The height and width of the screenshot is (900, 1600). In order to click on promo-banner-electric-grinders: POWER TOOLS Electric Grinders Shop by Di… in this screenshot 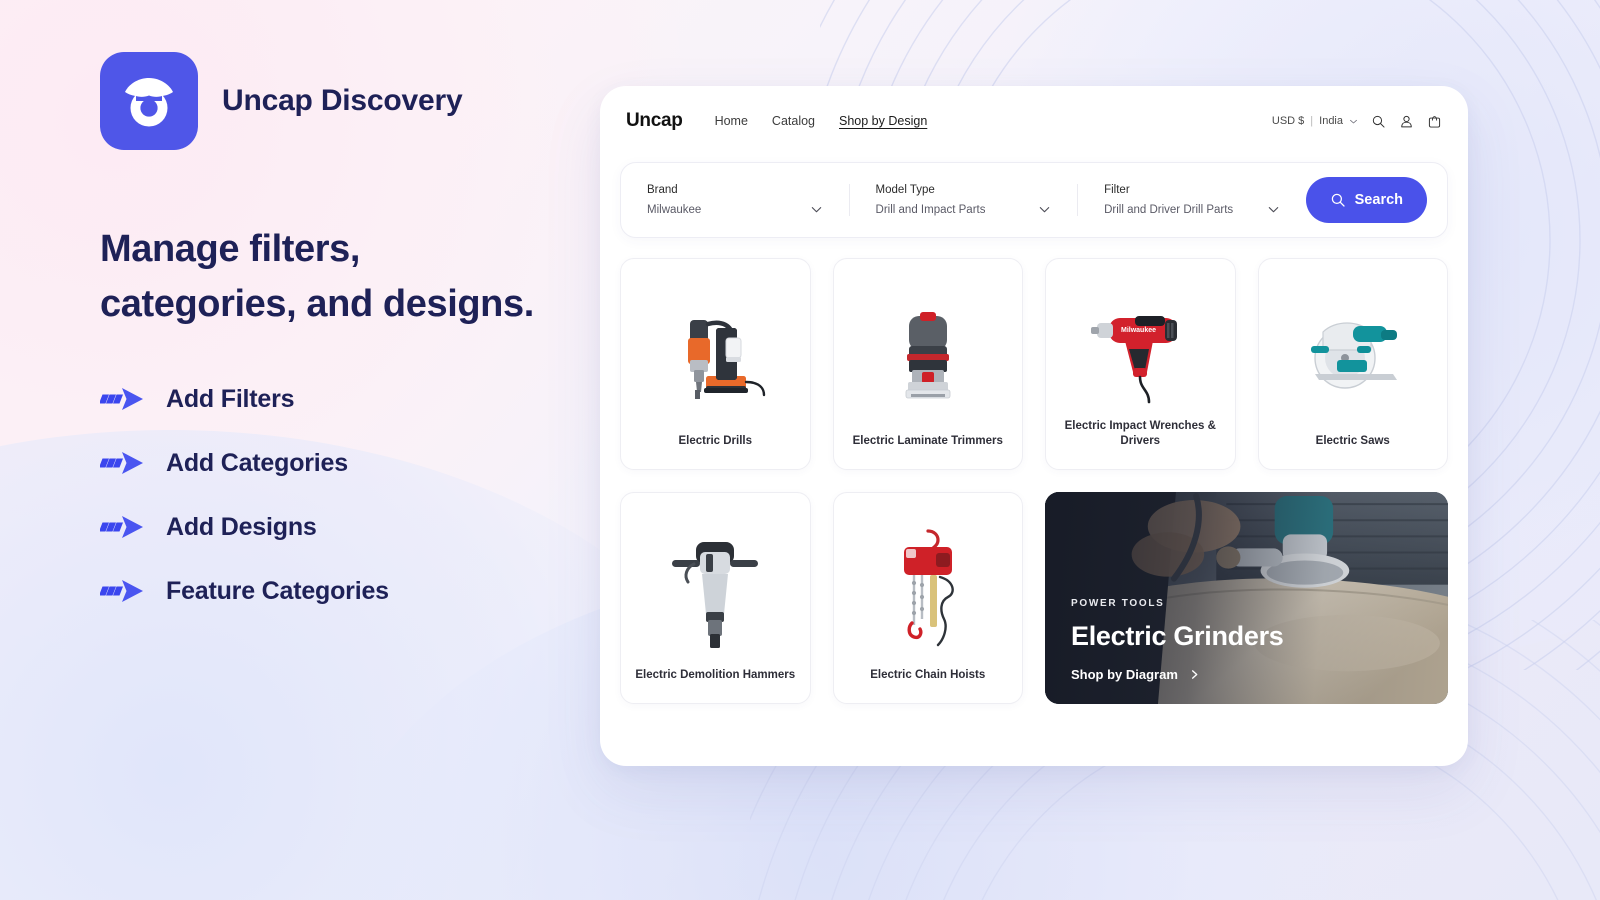, I will do `click(1246, 598)`.